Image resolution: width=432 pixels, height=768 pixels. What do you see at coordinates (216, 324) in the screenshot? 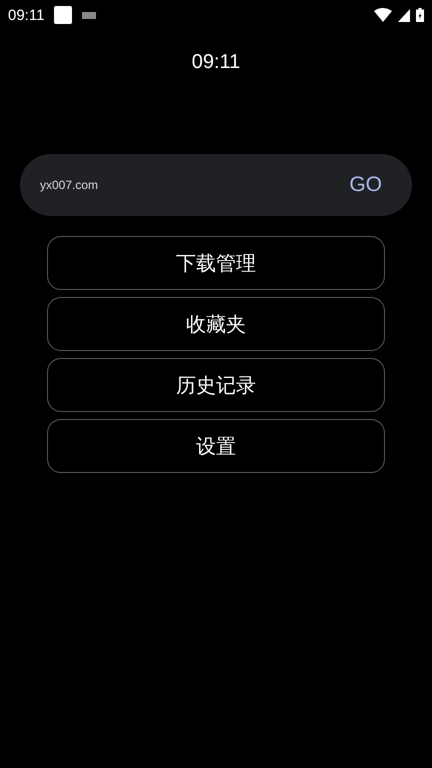
I see `menu-button: 收藏夹` at bounding box center [216, 324].